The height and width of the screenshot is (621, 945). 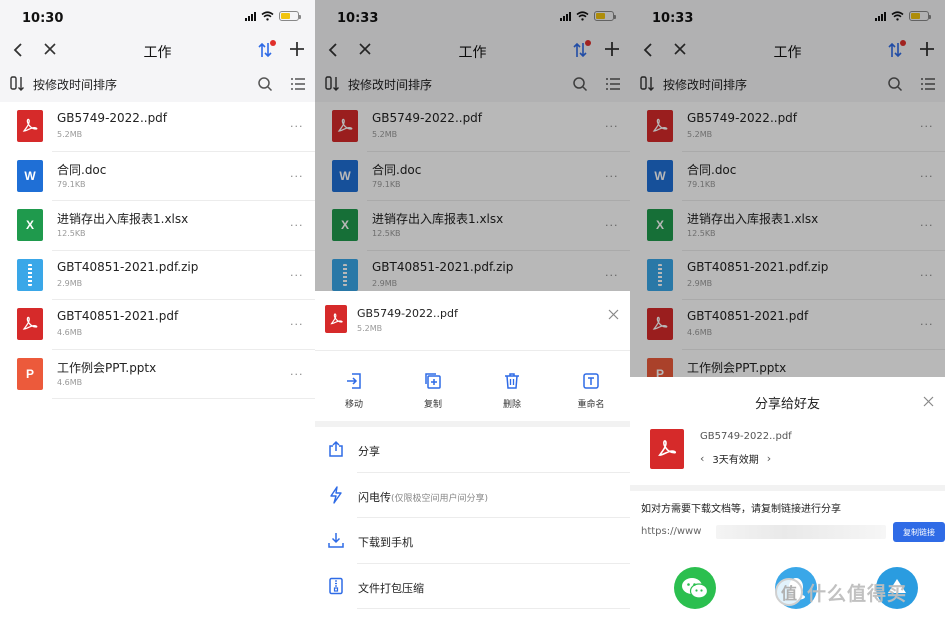 I want to click on file-size: 2.9MB, so click(x=70, y=283).